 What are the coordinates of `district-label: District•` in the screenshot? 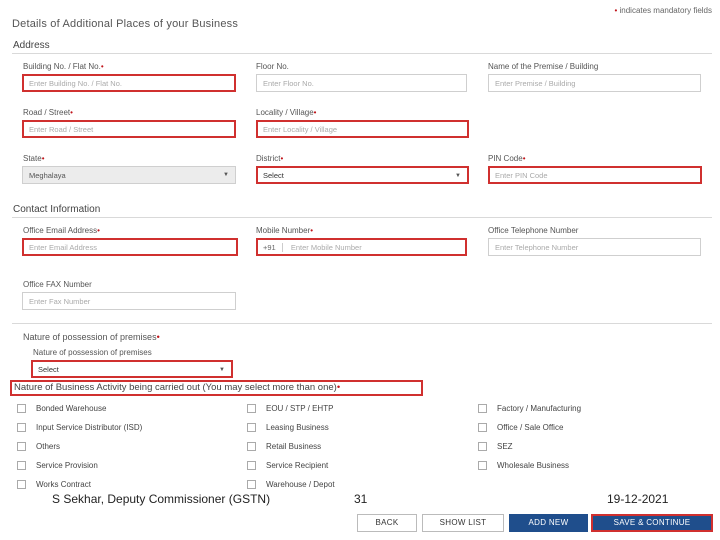 It's located at (270, 158).